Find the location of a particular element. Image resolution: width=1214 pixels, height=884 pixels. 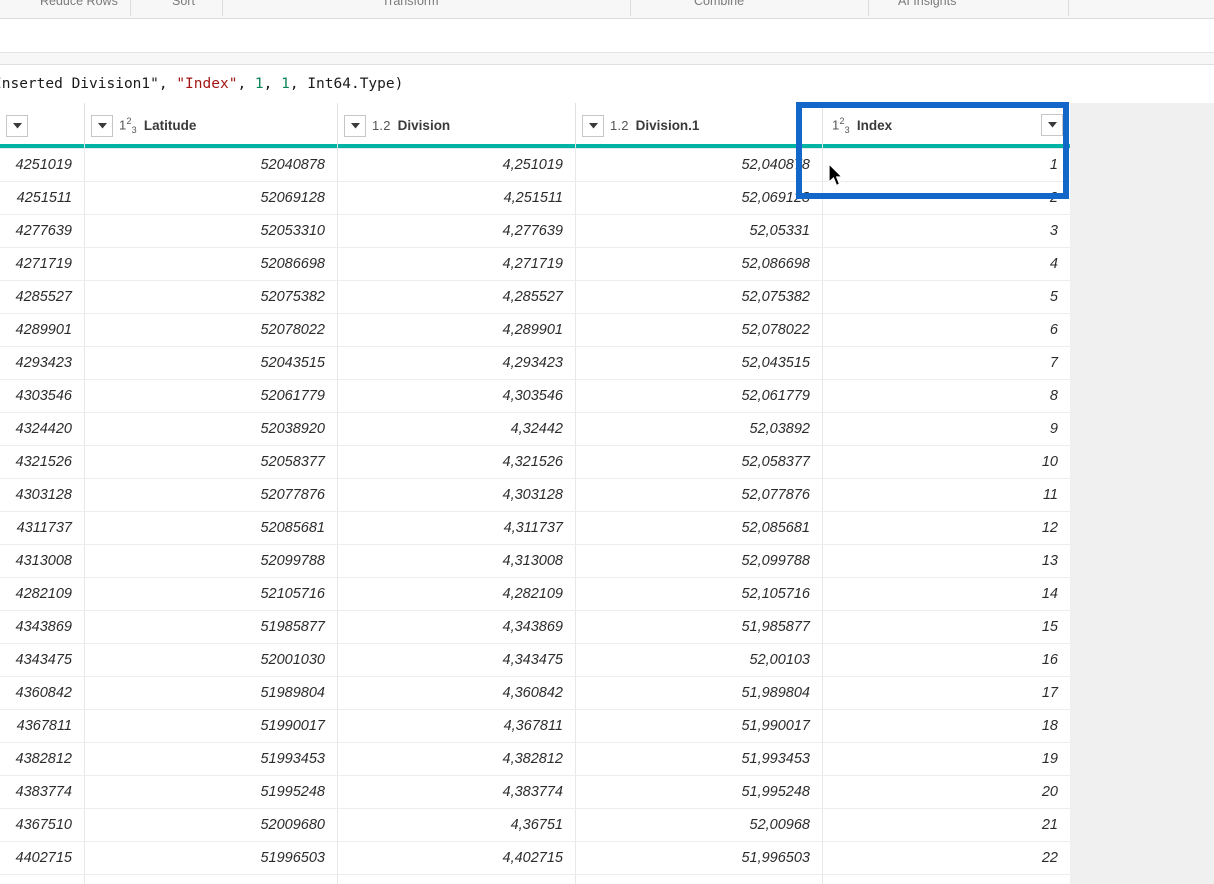

table-cell: 4,343475 is located at coordinates (457, 660).